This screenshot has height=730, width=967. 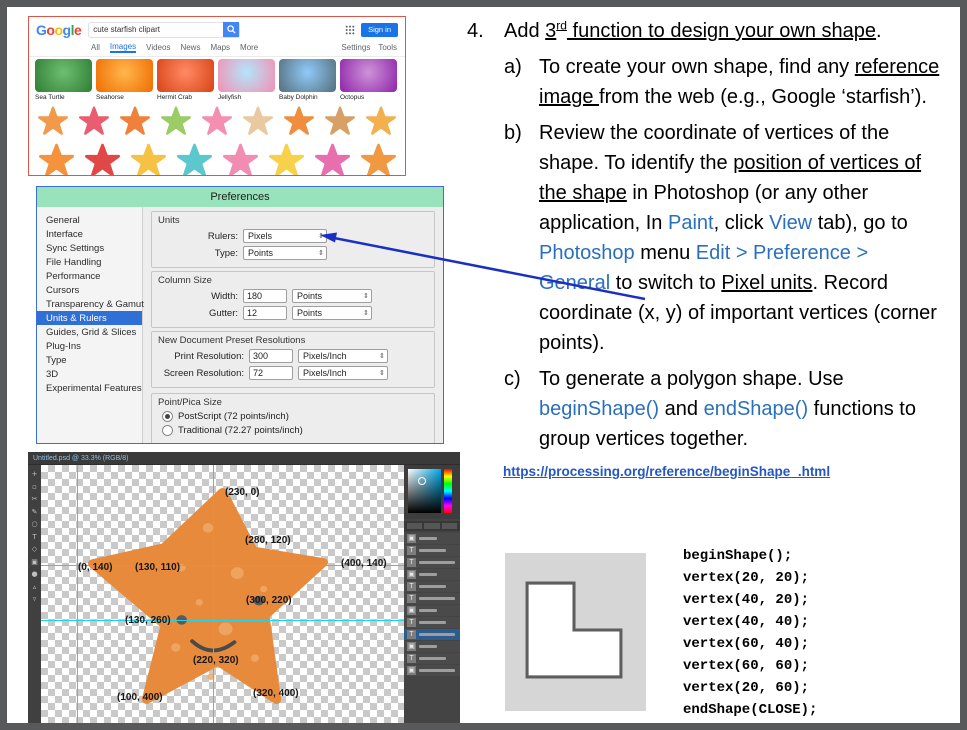 I want to click on related-result: Seahorse, so click(x=124, y=80).